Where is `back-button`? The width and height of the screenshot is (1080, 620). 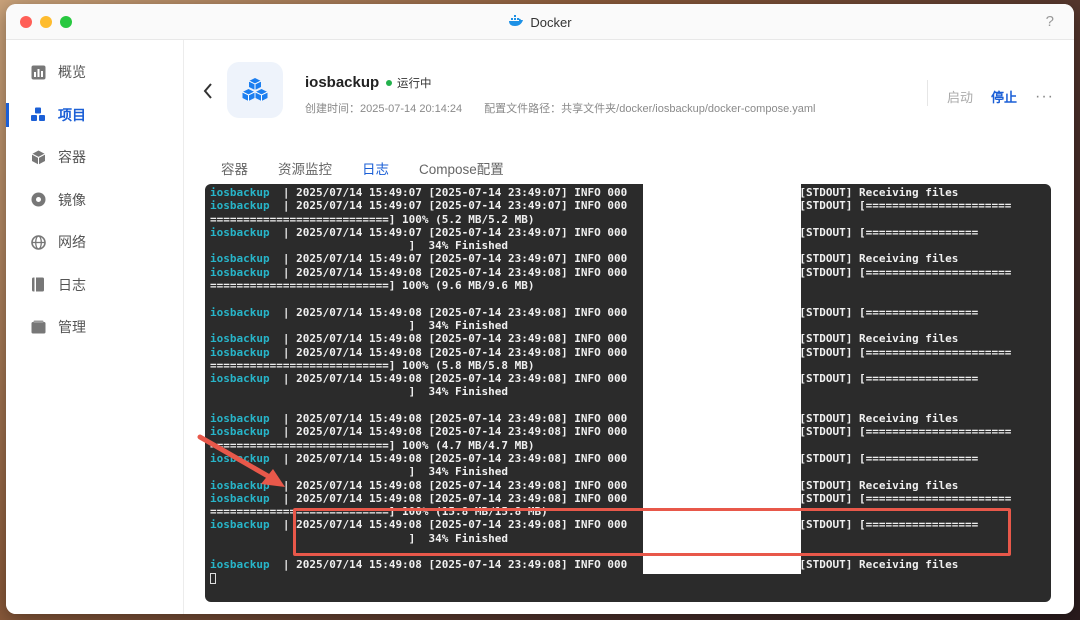
back-button is located at coordinates (208, 93).